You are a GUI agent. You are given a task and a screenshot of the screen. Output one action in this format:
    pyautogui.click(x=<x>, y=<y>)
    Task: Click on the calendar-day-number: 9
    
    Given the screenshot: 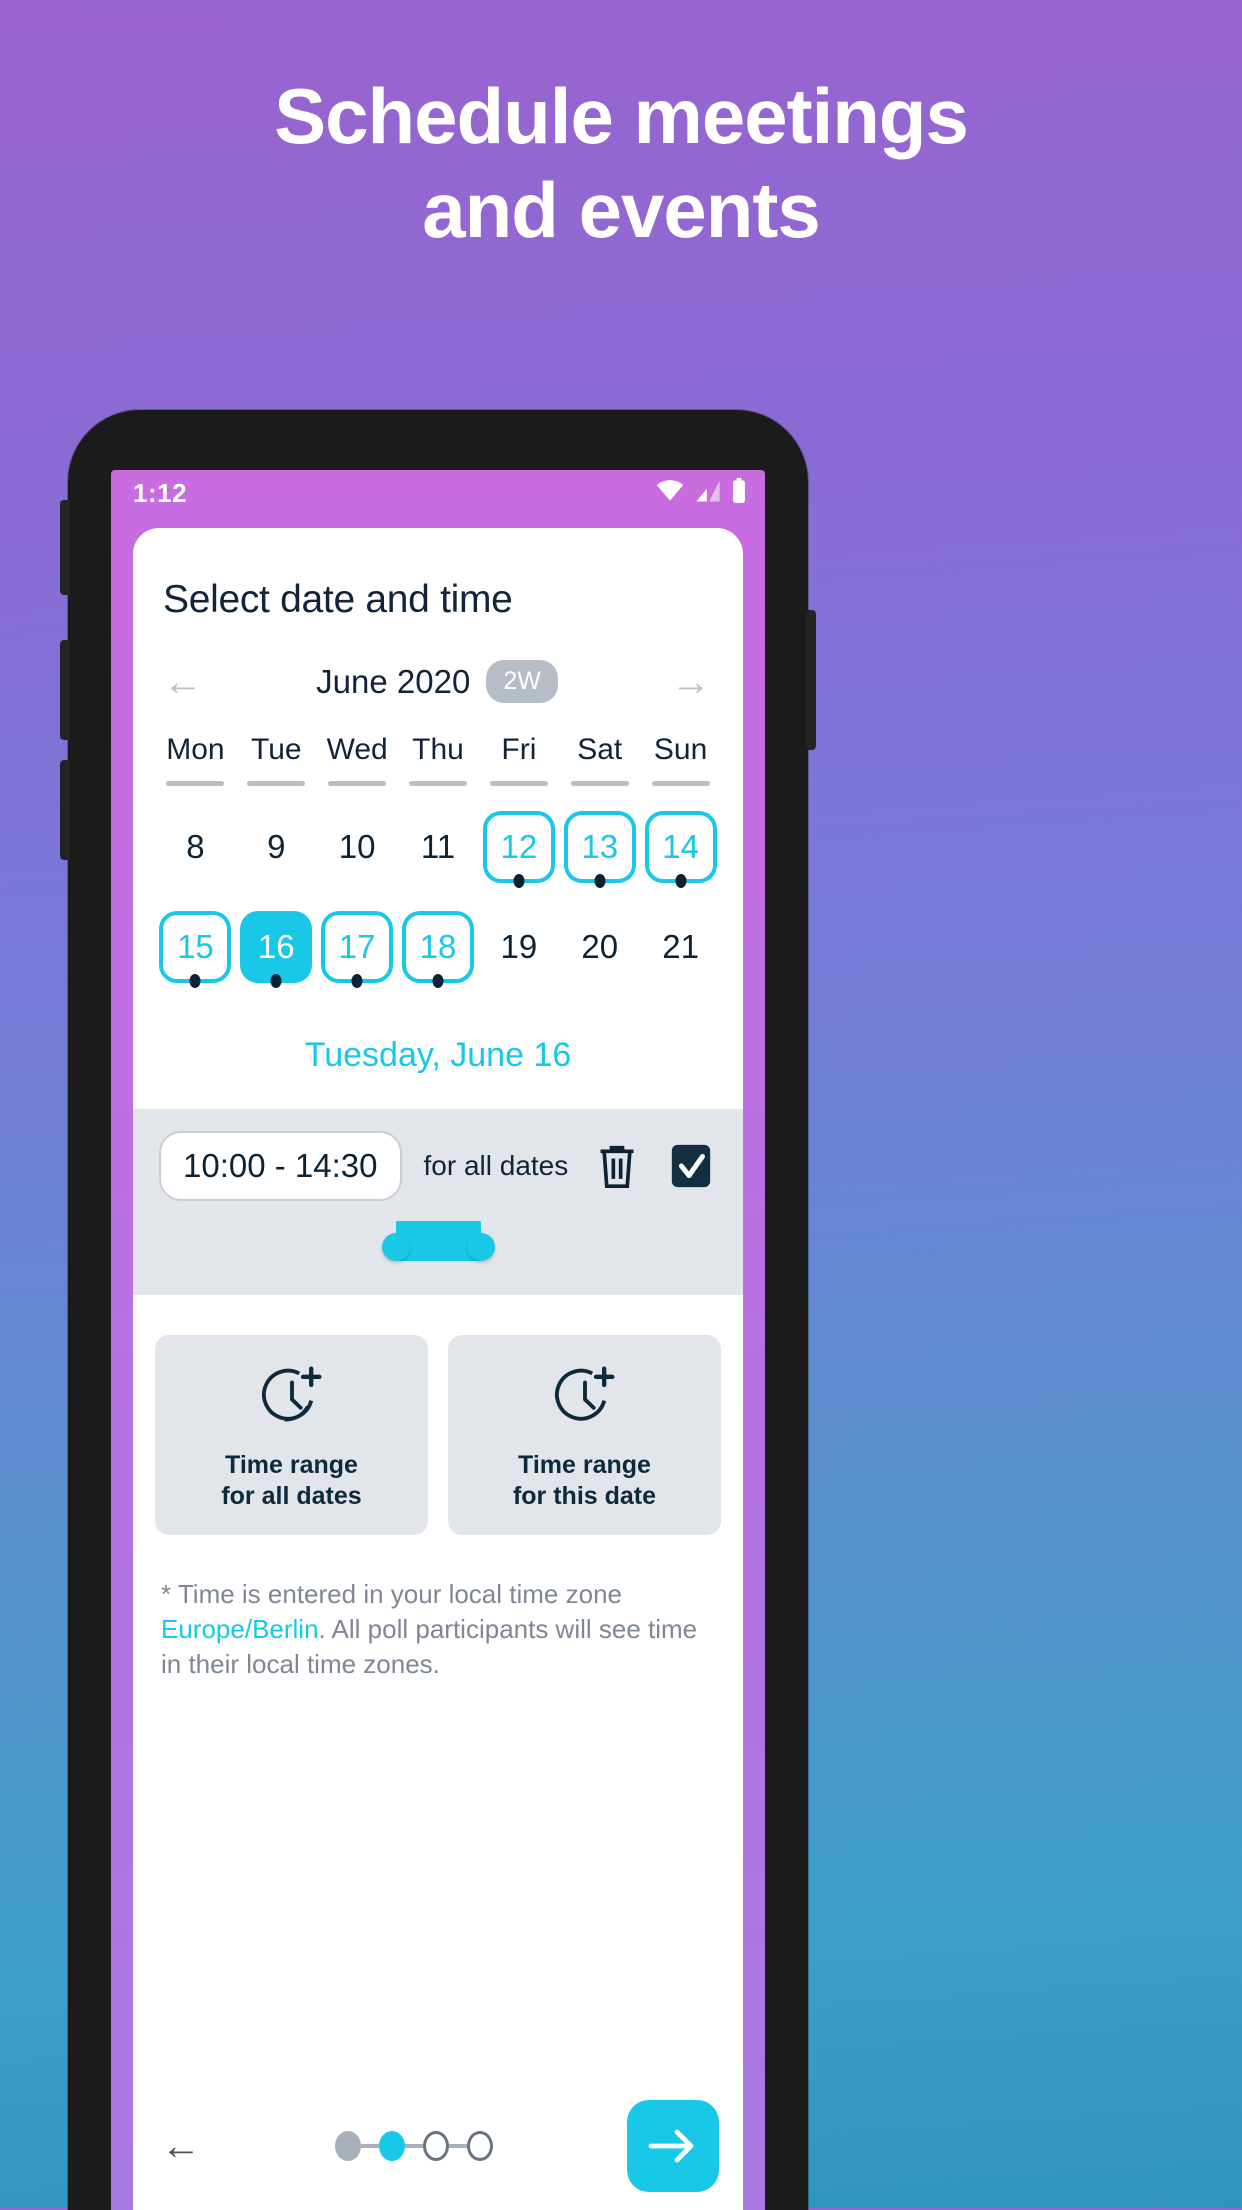 What is the action you would take?
    pyautogui.click(x=276, y=847)
    